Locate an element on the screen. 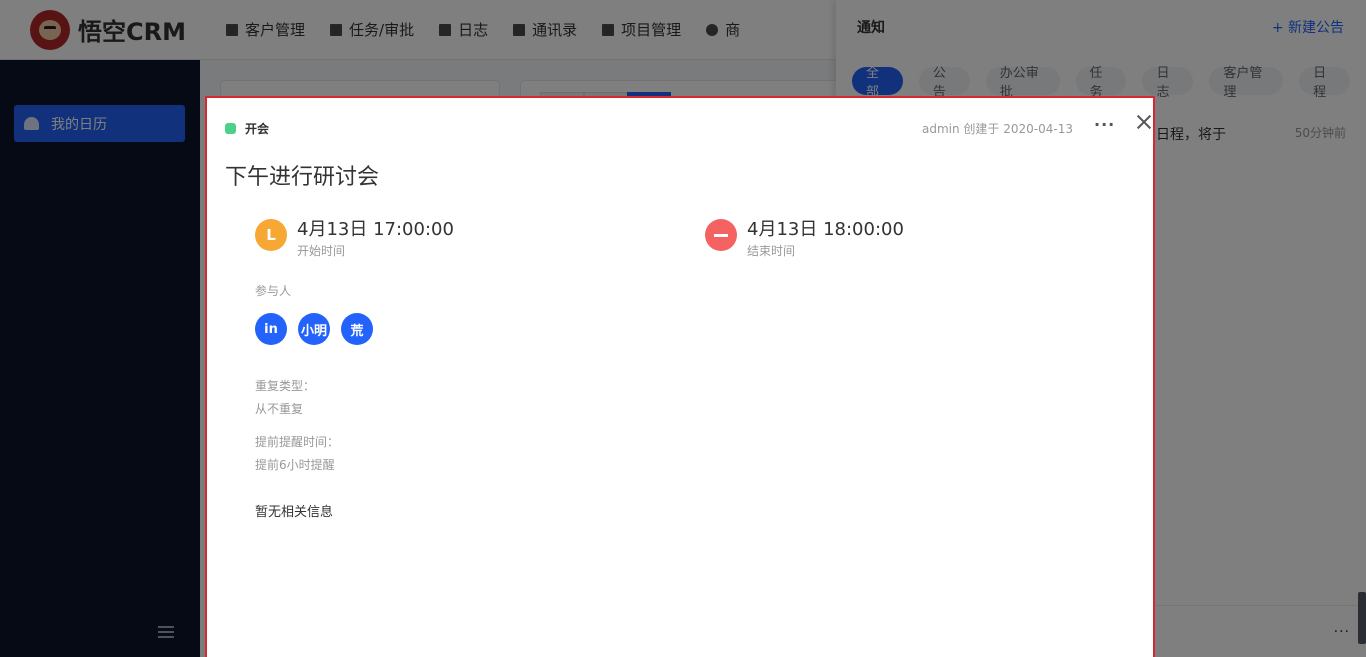 This screenshot has height=657, width=1366. participants-list: in 小明 荒 is located at coordinates (319, 329).